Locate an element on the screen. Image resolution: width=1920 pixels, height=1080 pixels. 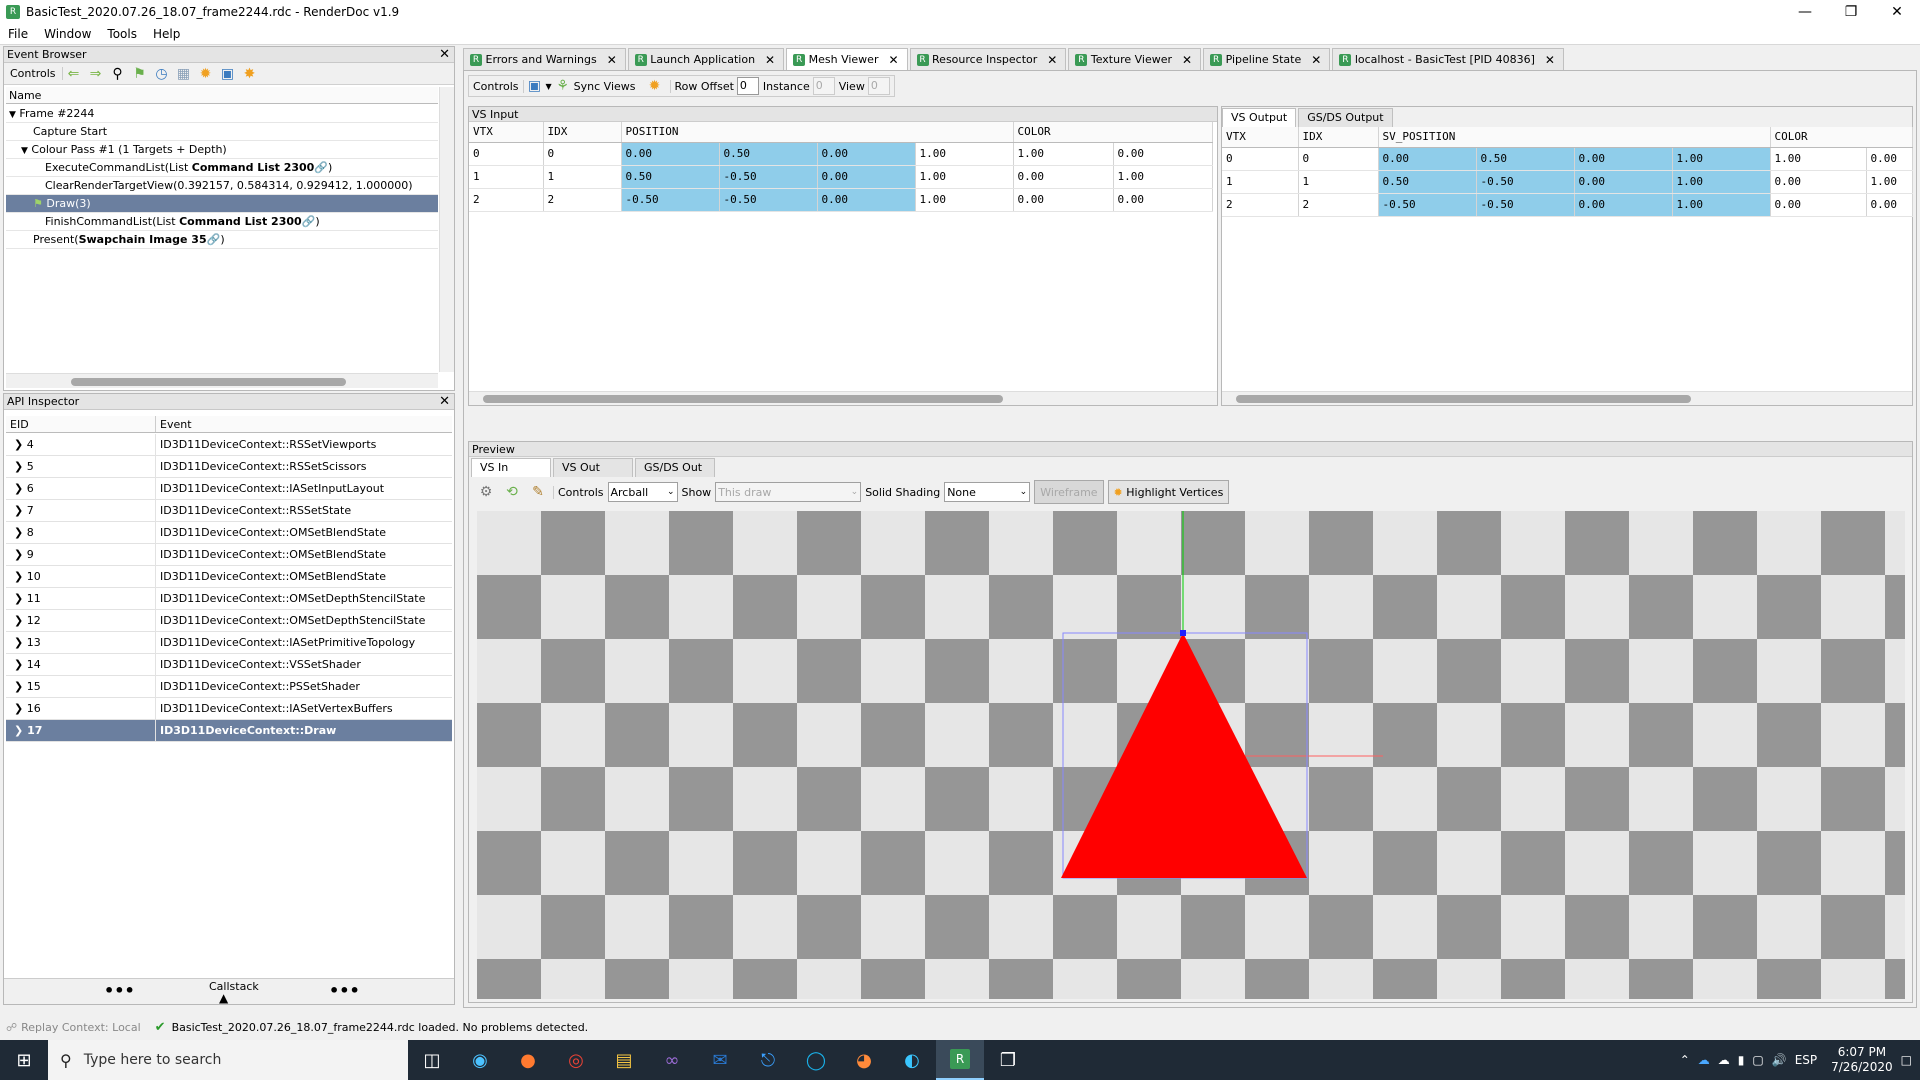
tab-gs-ds-out: GS/DS Out is located at coordinates (675, 467).